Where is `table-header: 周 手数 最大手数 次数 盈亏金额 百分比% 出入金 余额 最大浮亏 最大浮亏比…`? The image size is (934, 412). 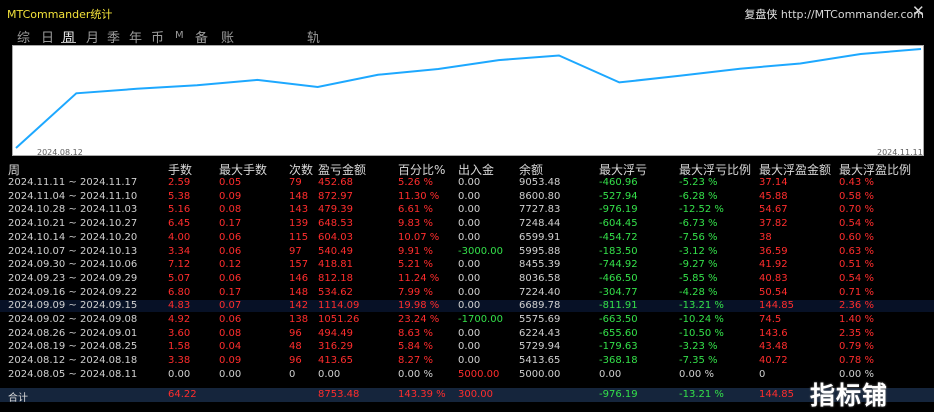 table-header: 周 手数 最大手数 次数 盈亏金额 百分比% 出入金 余额 最大浮亏 最大浮亏比… is located at coordinates (467, 169).